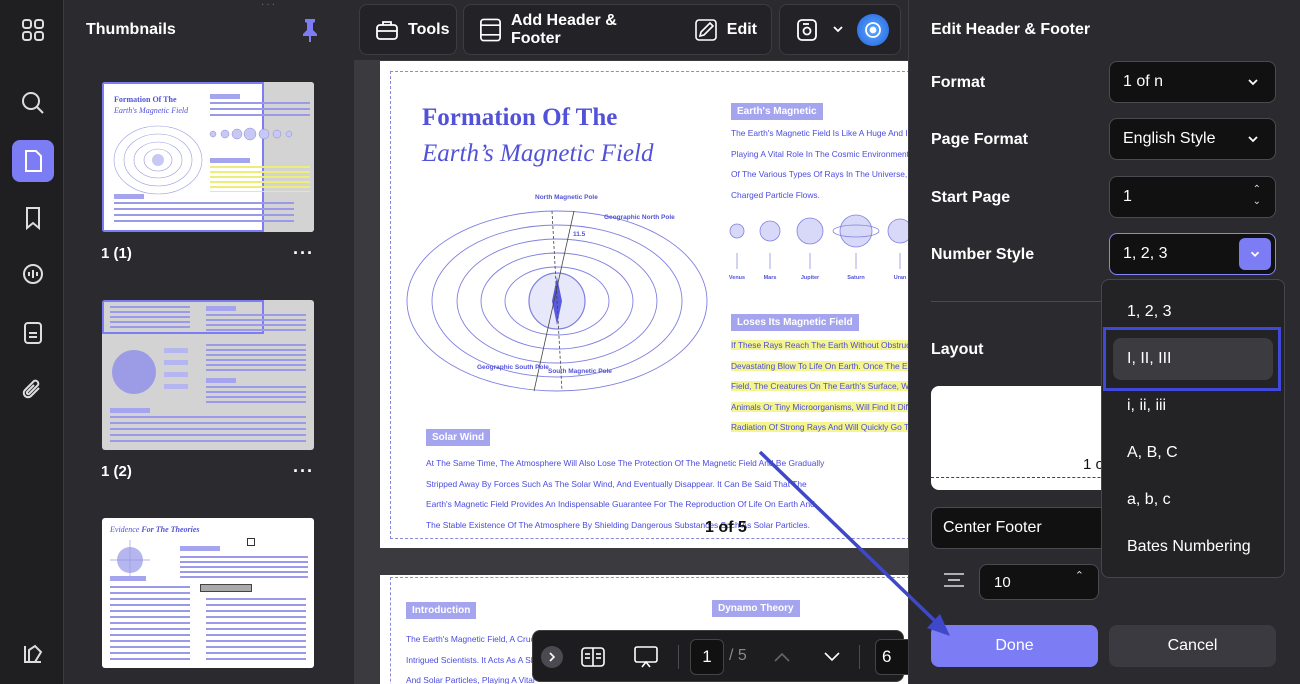 This screenshot has height=684, width=1300. What do you see at coordinates (538, 153) in the screenshot?
I see `page-subtitle: Earth’s Magnetic Field` at bounding box center [538, 153].